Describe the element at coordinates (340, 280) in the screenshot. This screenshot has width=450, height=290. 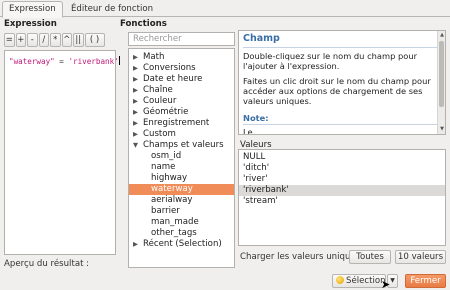
I see `selection-icon` at that location.